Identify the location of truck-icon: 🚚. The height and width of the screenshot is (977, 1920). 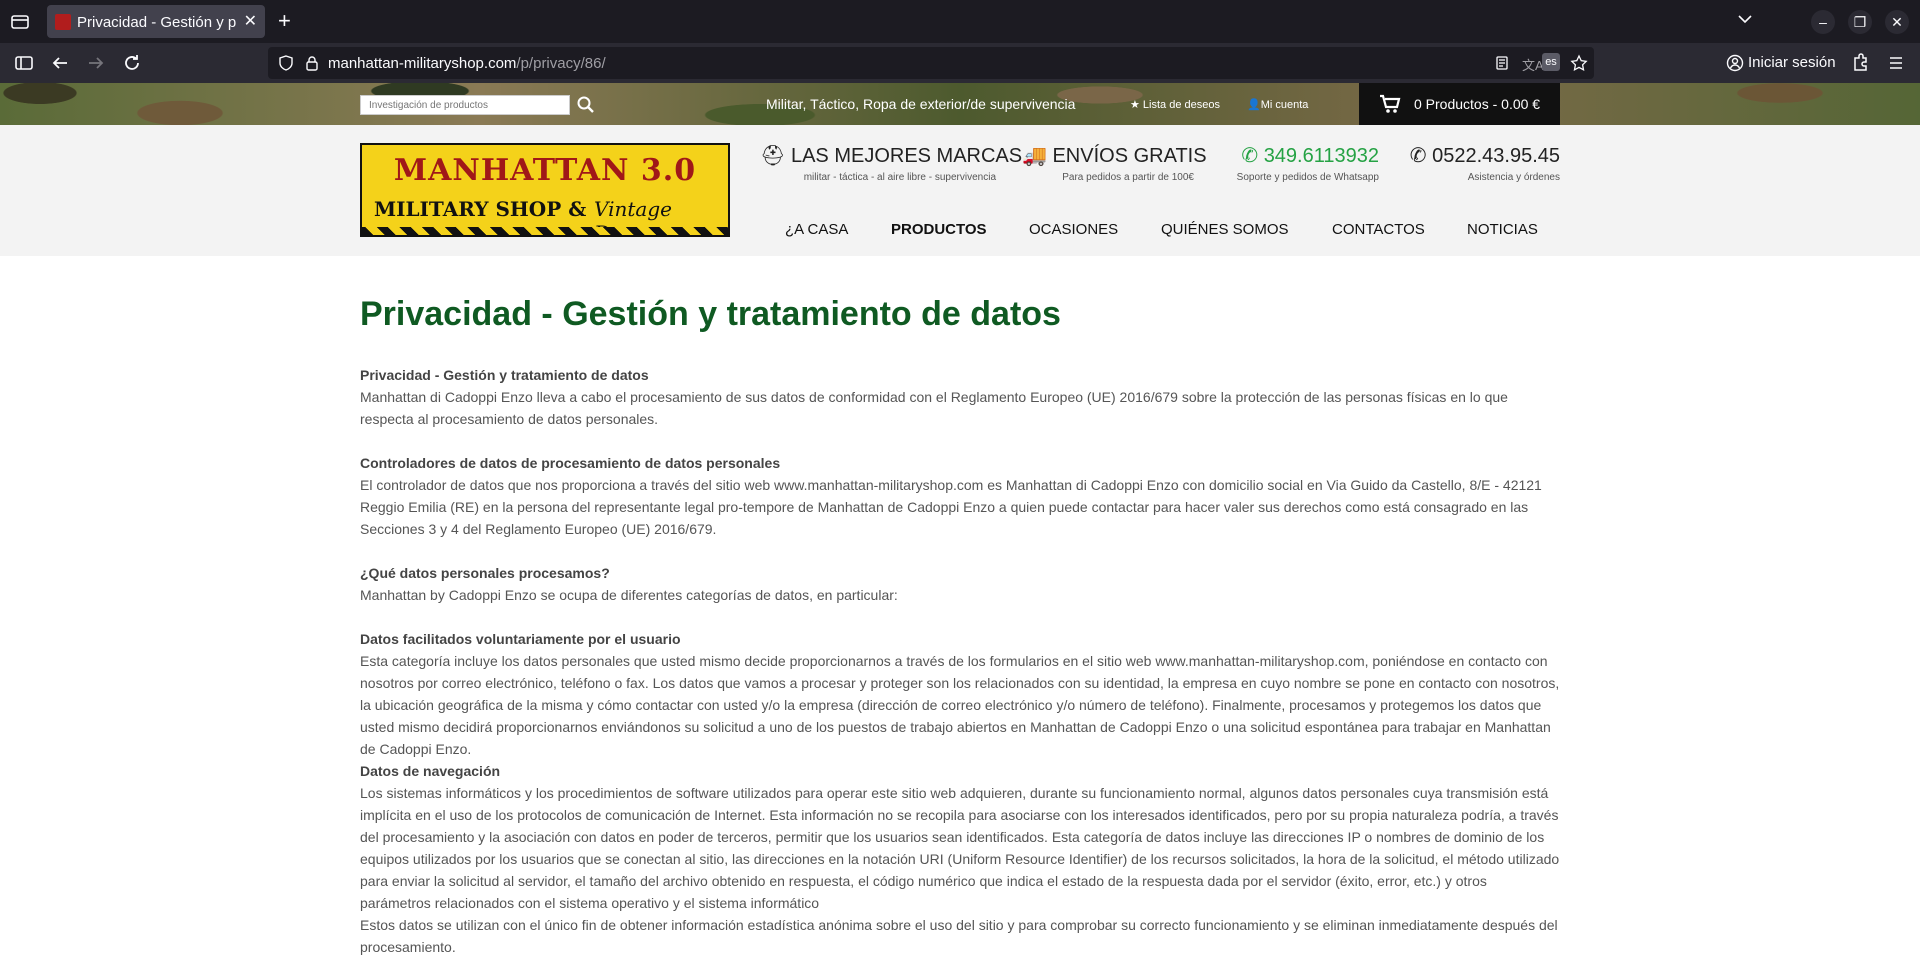
(1037, 156).